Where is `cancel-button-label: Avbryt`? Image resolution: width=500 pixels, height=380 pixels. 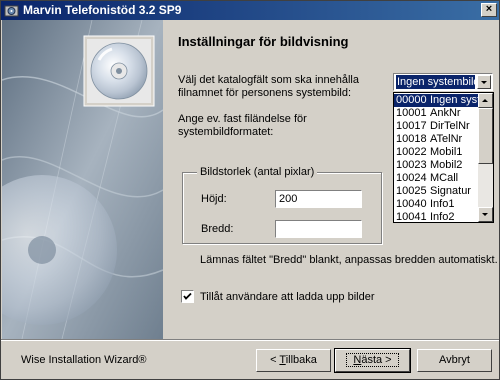 cancel-button-label: Avbryt is located at coordinates (454, 360).